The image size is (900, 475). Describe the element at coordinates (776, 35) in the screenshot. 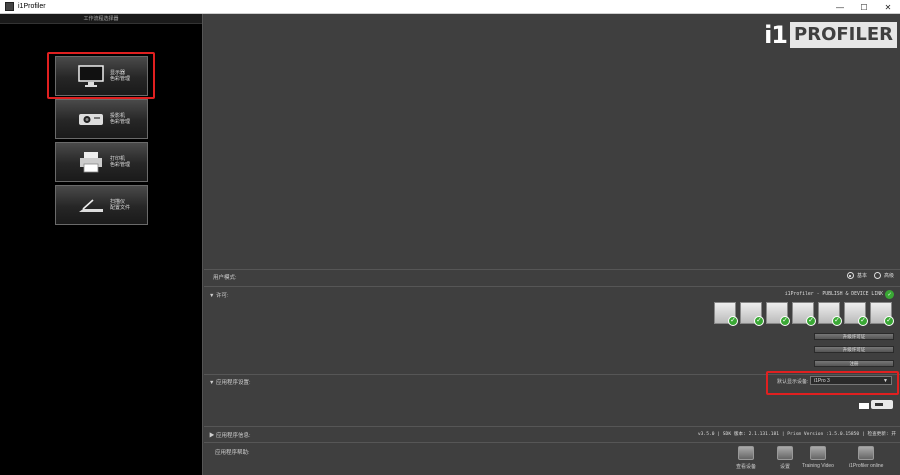

I see `logo-i1: i1` at that location.